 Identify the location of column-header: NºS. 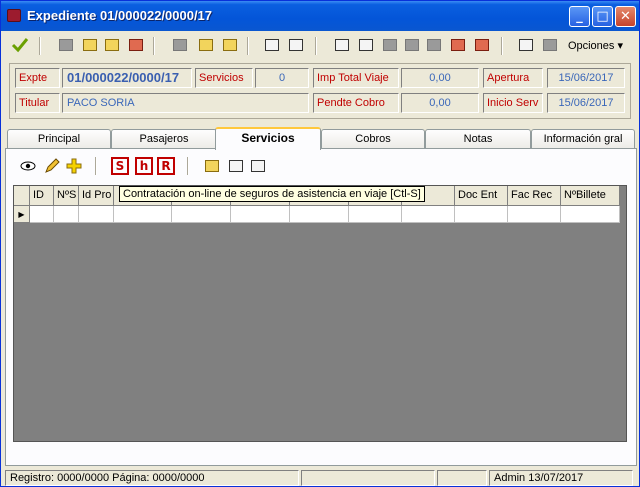
(66, 196).